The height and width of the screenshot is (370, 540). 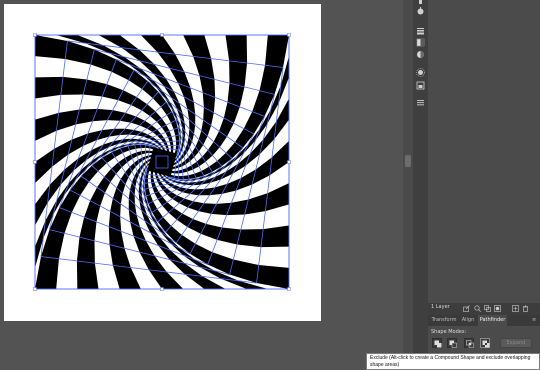 What do you see at coordinates (449, 332) in the screenshot?
I see `shape-modes-label: Shape Modes:` at bounding box center [449, 332].